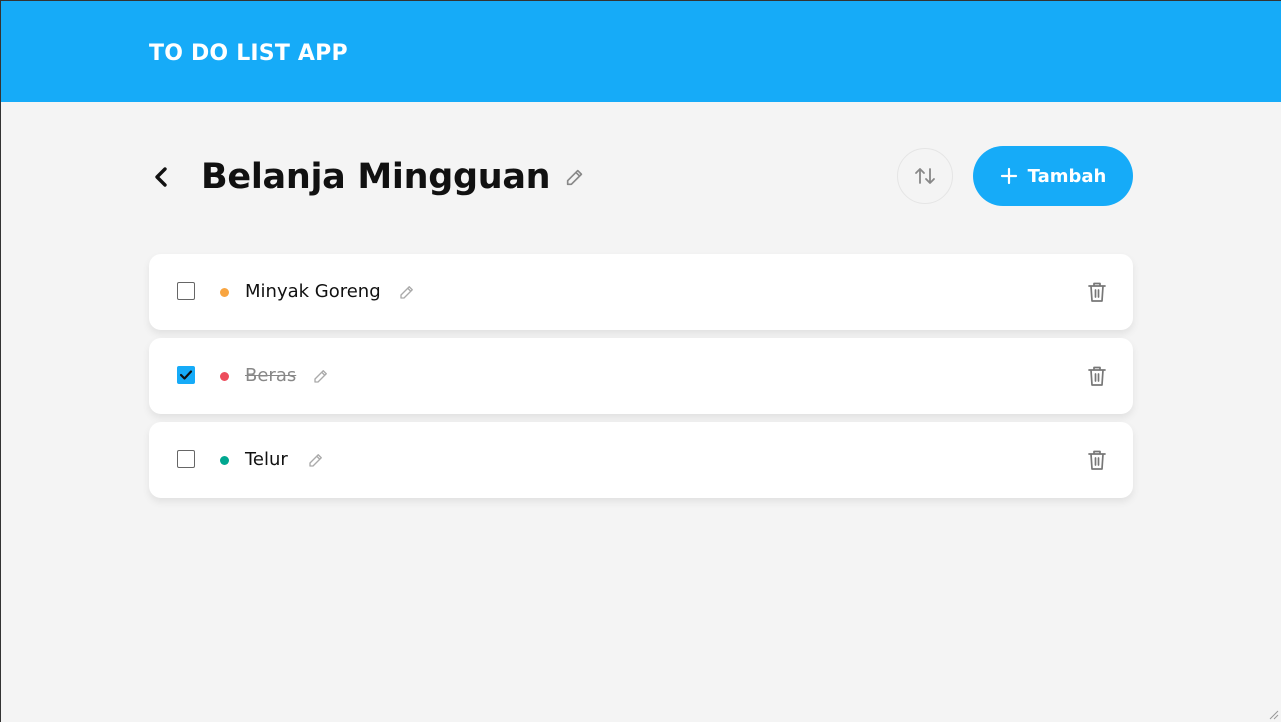 The width and height of the screenshot is (1281, 722). What do you see at coordinates (266, 459) in the screenshot?
I see `todo-item-label: Telur` at bounding box center [266, 459].